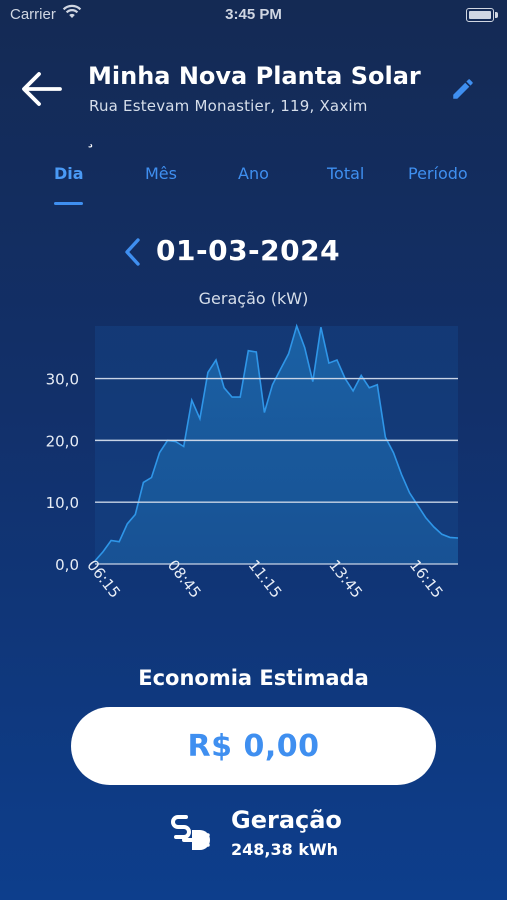  Describe the element at coordinates (228, 106) in the screenshot. I see `plant-address: Rua Estevam Monastier, 119, Xaxim` at that location.